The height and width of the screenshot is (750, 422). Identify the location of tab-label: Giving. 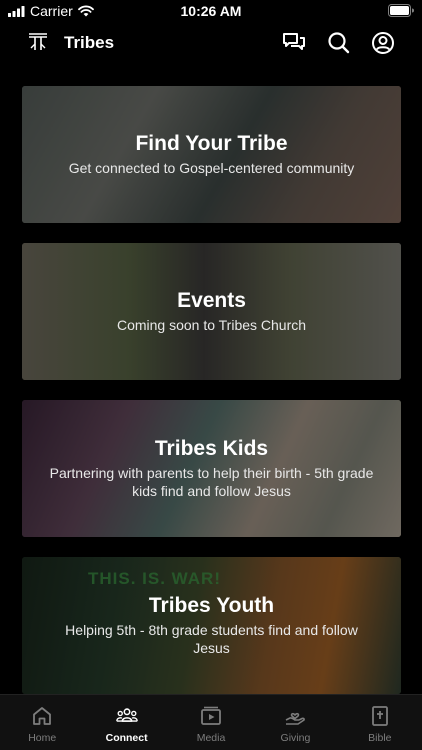
(295, 738).